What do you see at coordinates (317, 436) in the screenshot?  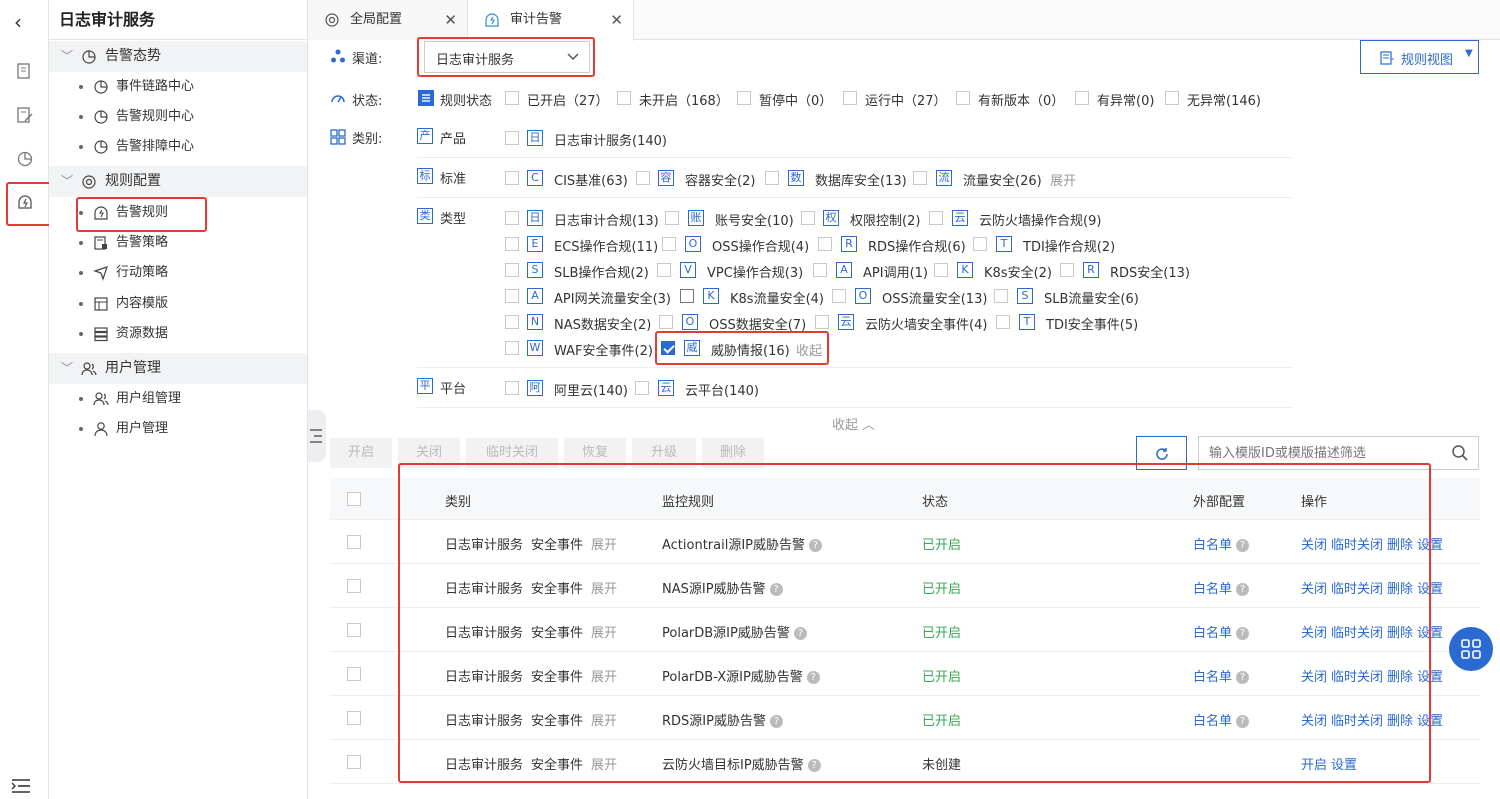 I see `sidebar-collapse-handle` at bounding box center [317, 436].